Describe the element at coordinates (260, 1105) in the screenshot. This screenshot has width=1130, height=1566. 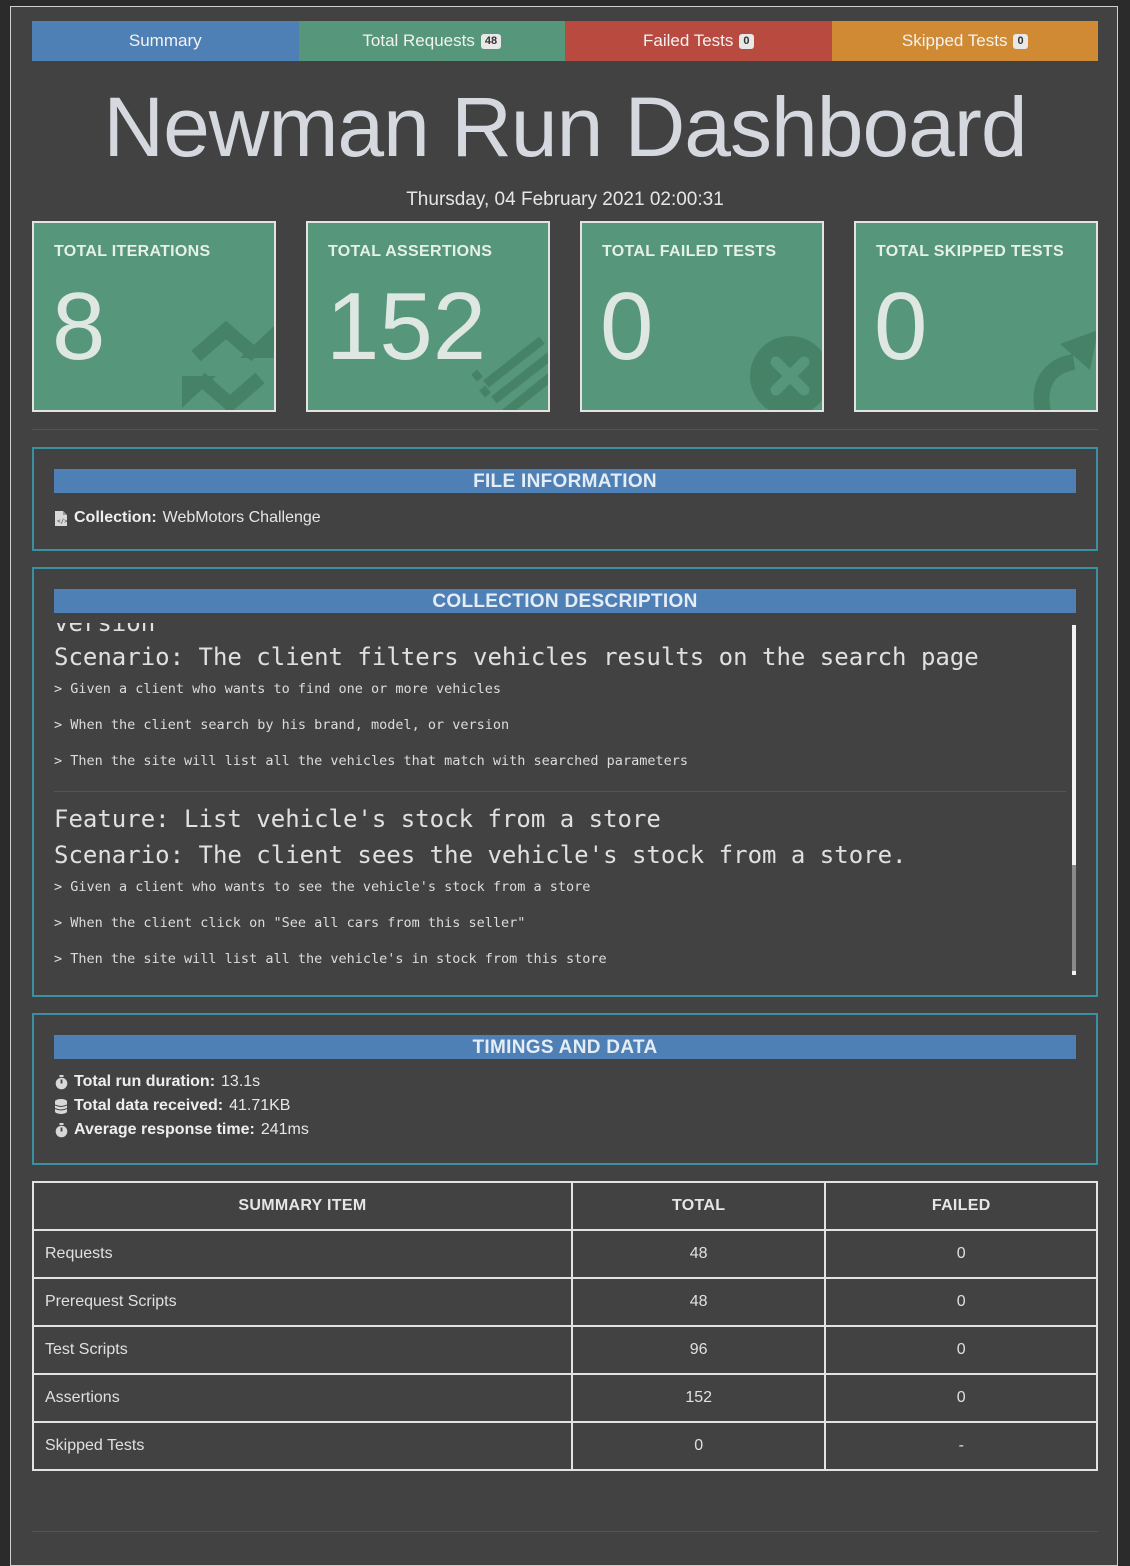
I see `data-value: 41.71KB` at that location.